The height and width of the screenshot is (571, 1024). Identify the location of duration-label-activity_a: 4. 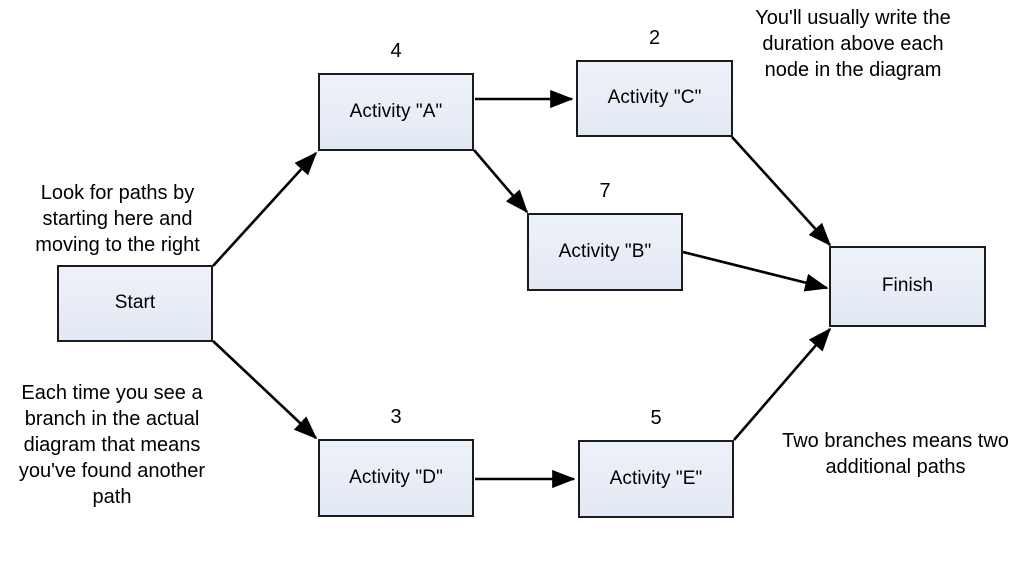
(396, 51).